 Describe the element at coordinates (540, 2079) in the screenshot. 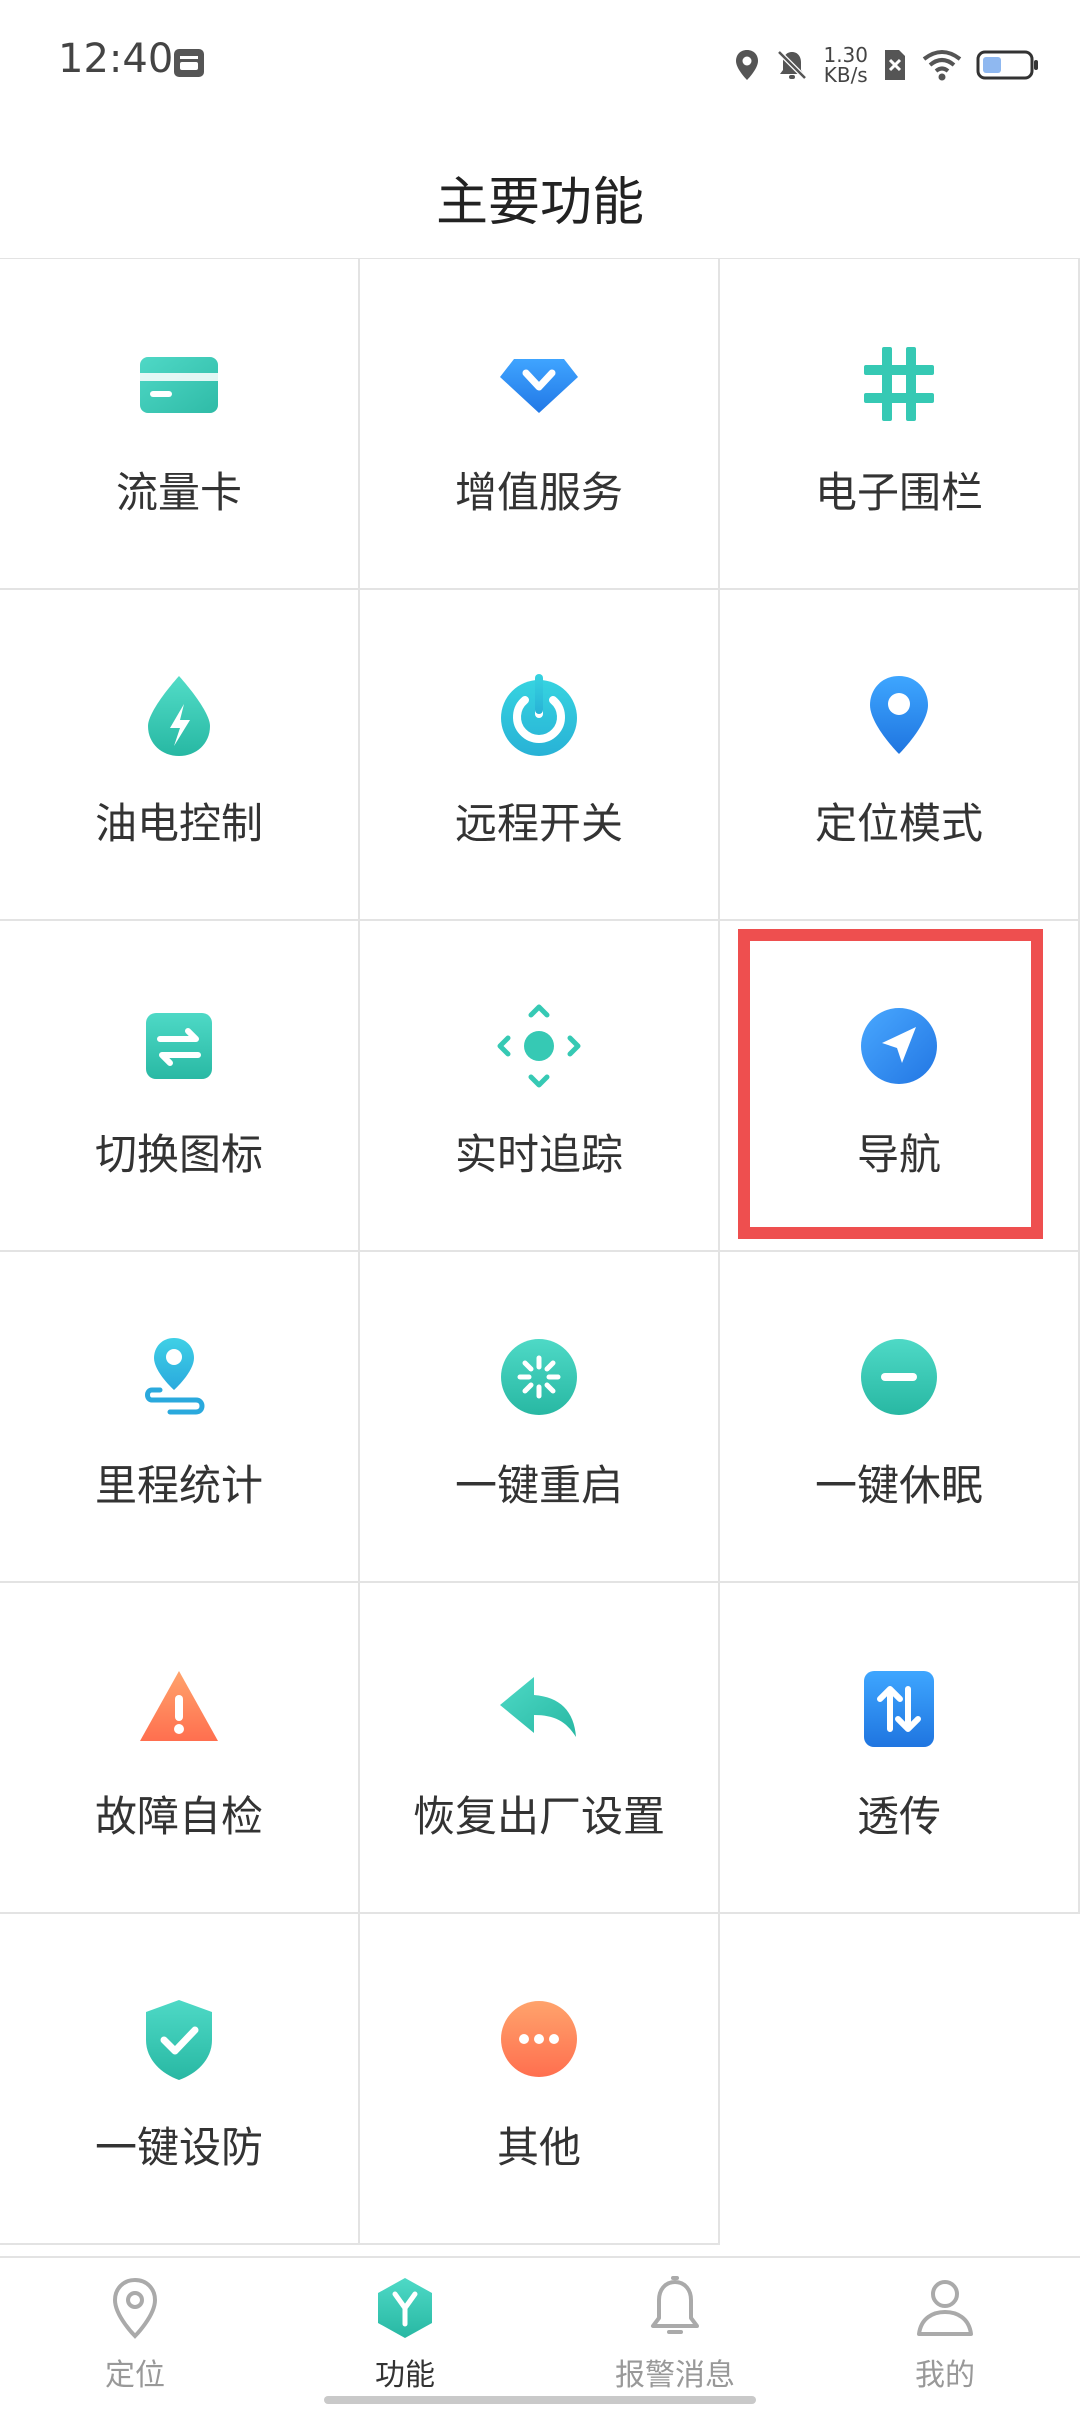

I see `grid-item-others: 其他` at that location.